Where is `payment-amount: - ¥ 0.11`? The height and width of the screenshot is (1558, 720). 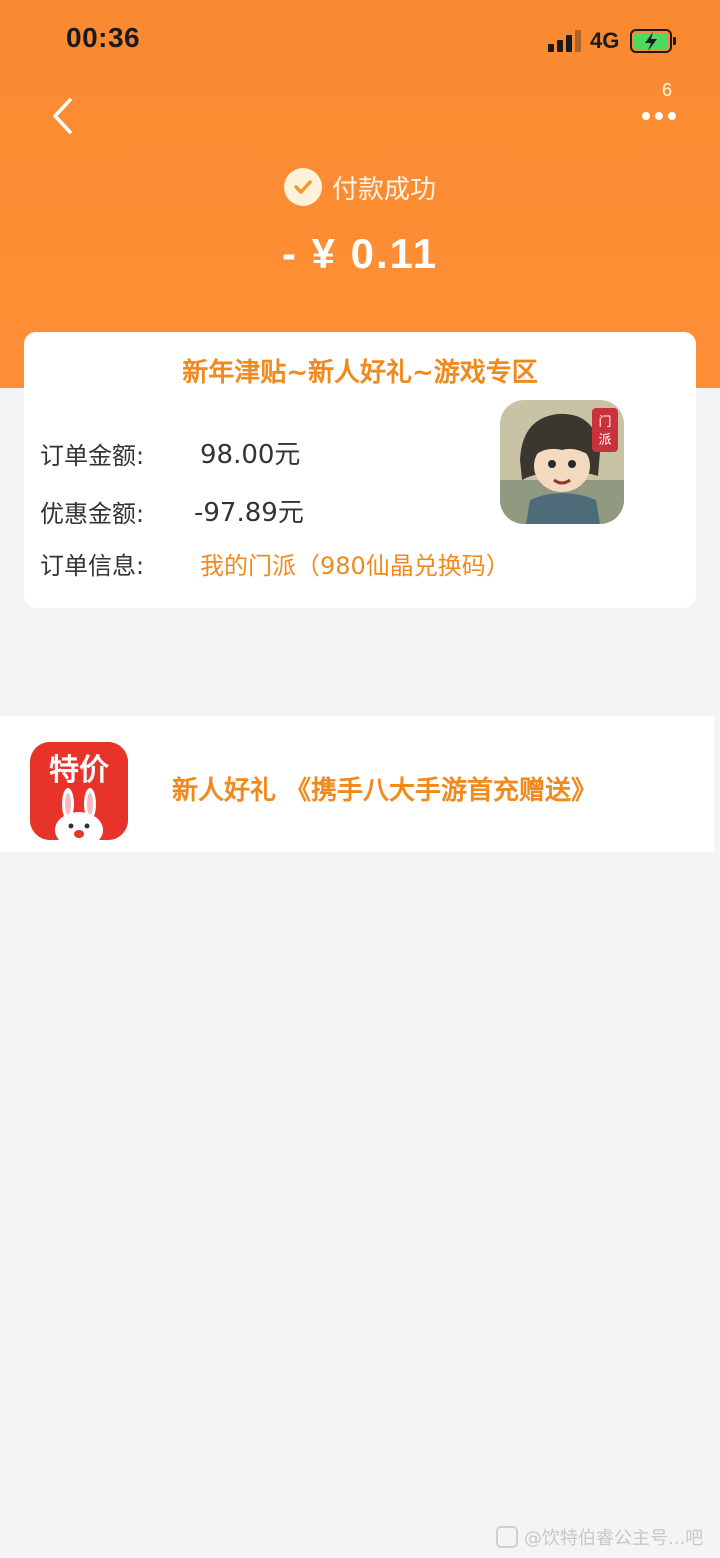
payment-amount: - ¥ 0.11 is located at coordinates (360, 253).